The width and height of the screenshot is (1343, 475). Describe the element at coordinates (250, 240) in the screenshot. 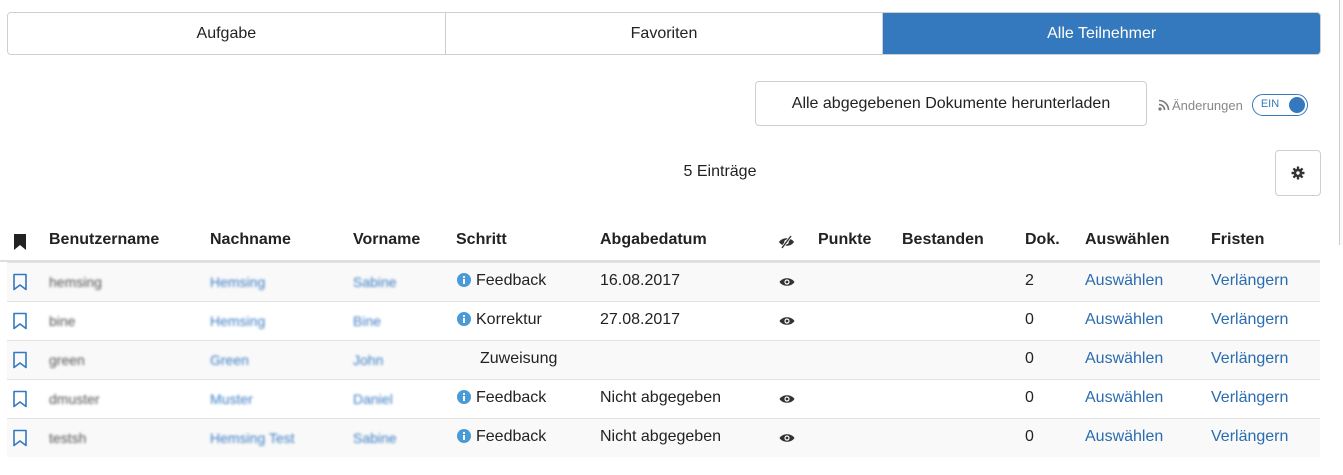

I see `header-nachname: Nachname` at that location.